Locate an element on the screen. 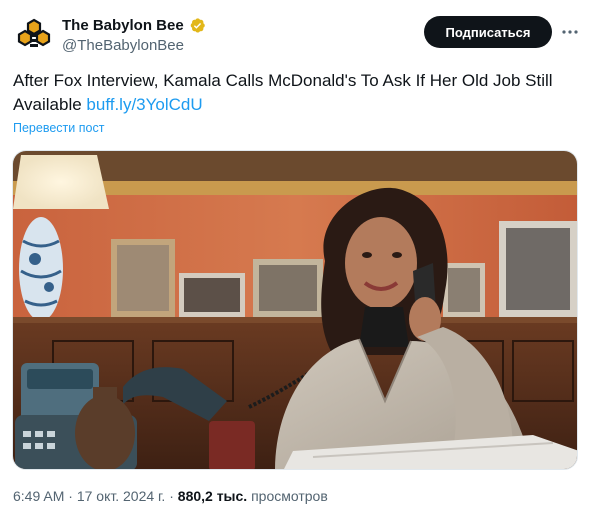 This screenshot has height=520, width=593. author-name-row: The Babylon Bee is located at coordinates (134, 25).